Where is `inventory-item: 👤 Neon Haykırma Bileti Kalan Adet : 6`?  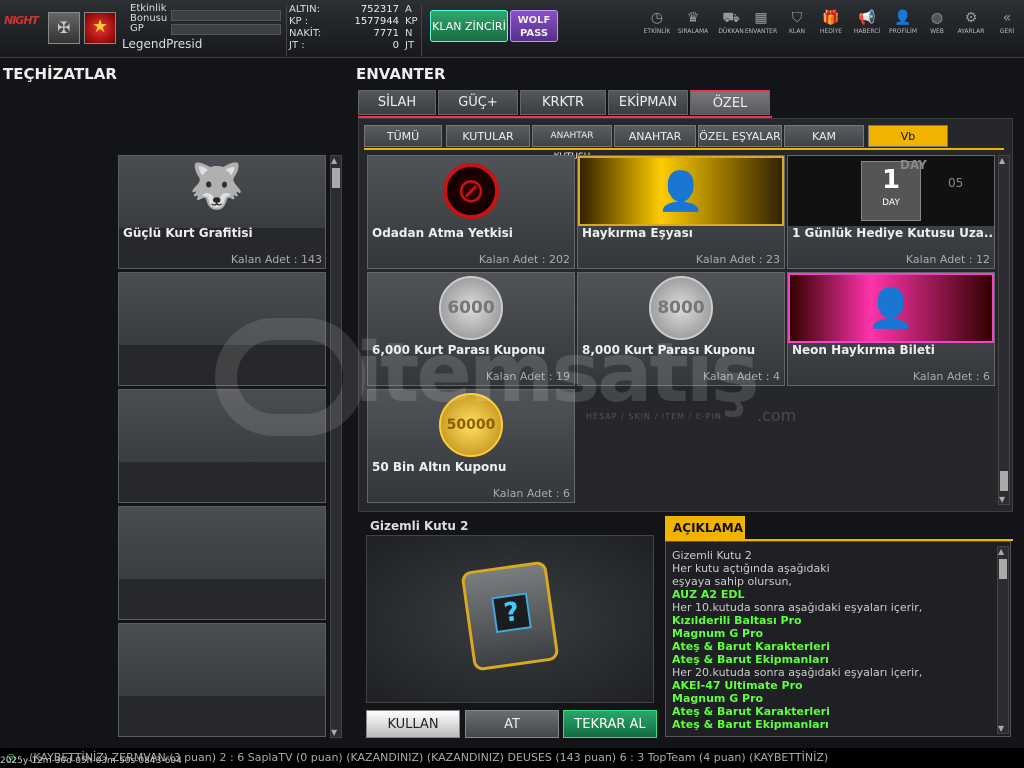
inventory-item: 👤 Neon Haykırma Bileti Kalan Adet : 6 is located at coordinates (891, 329).